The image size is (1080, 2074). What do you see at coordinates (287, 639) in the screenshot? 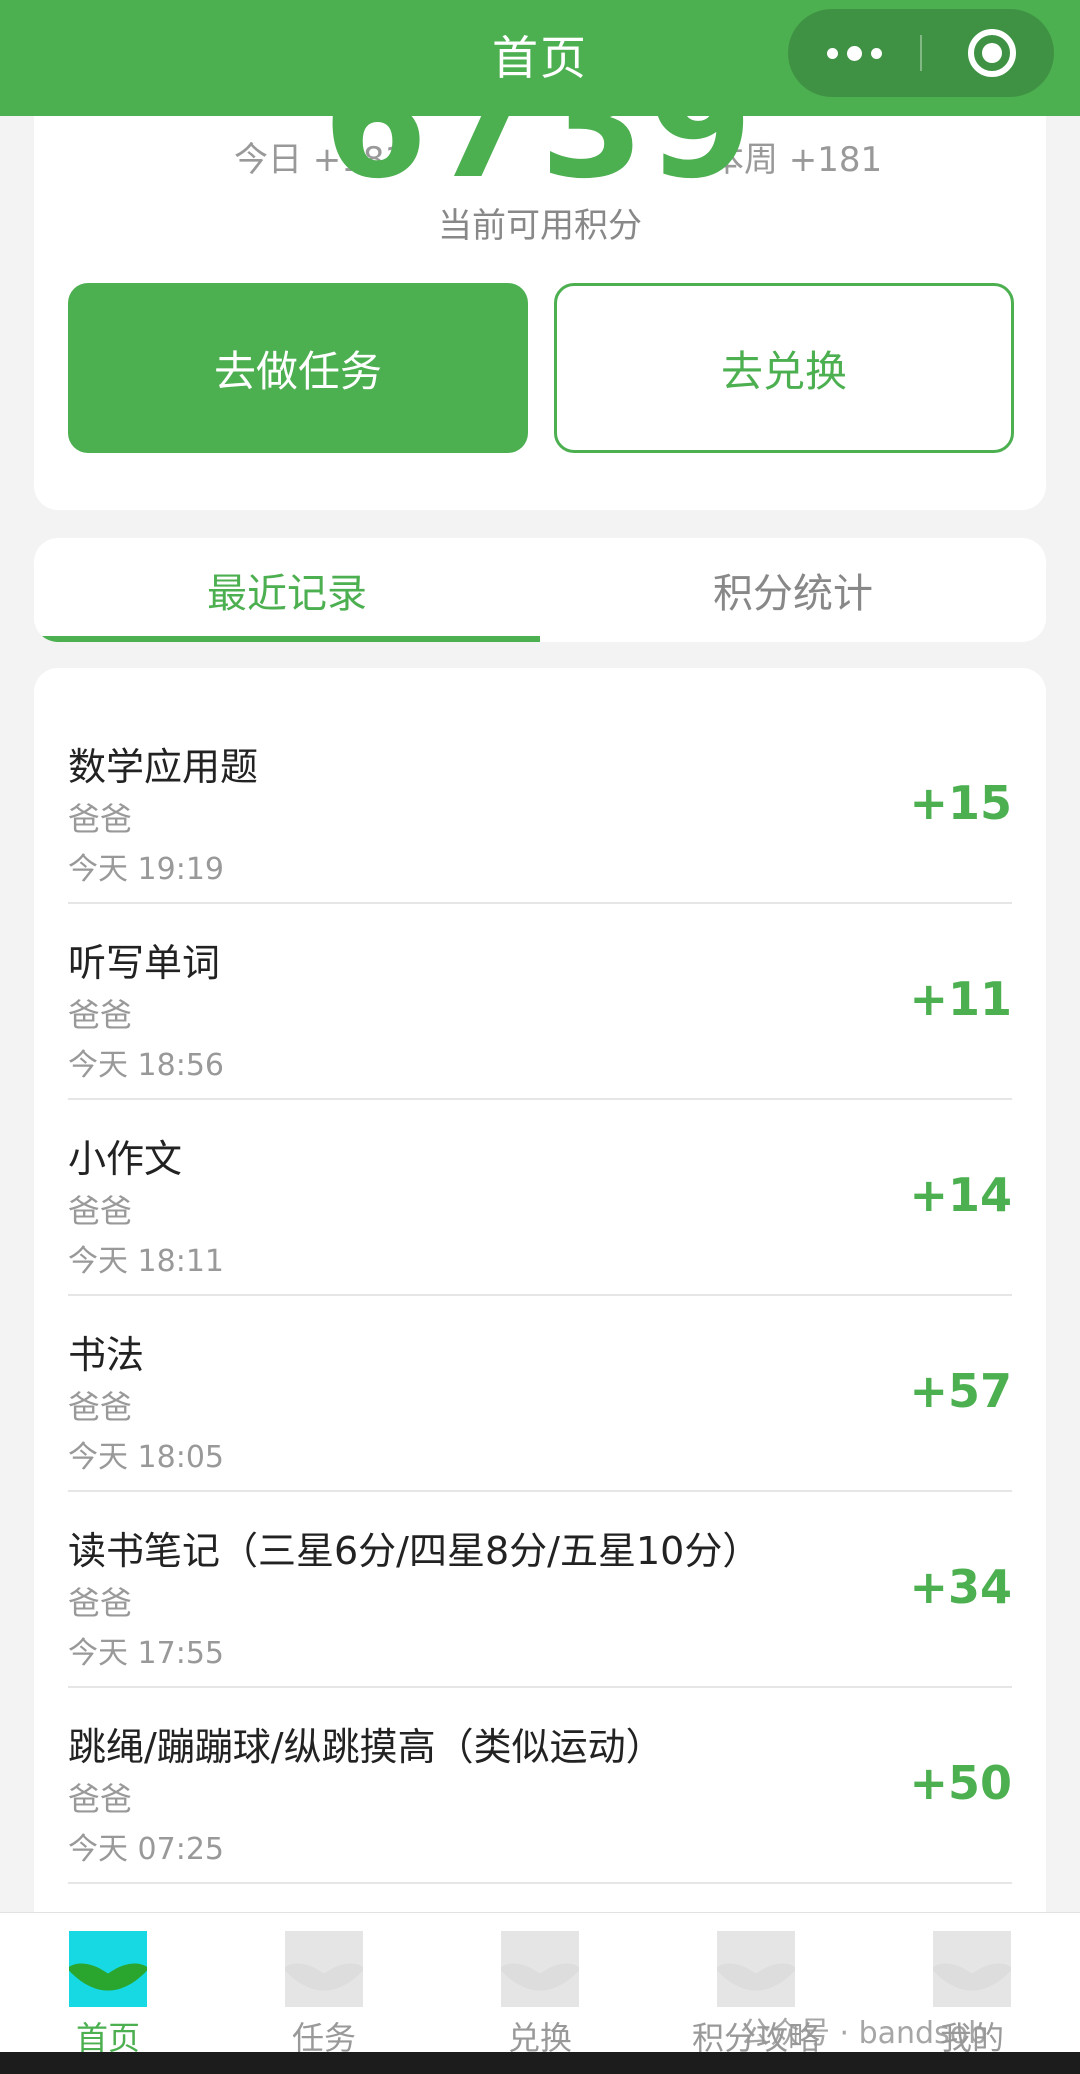
I see `active-tab-indicator` at bounding box center [287, 639].